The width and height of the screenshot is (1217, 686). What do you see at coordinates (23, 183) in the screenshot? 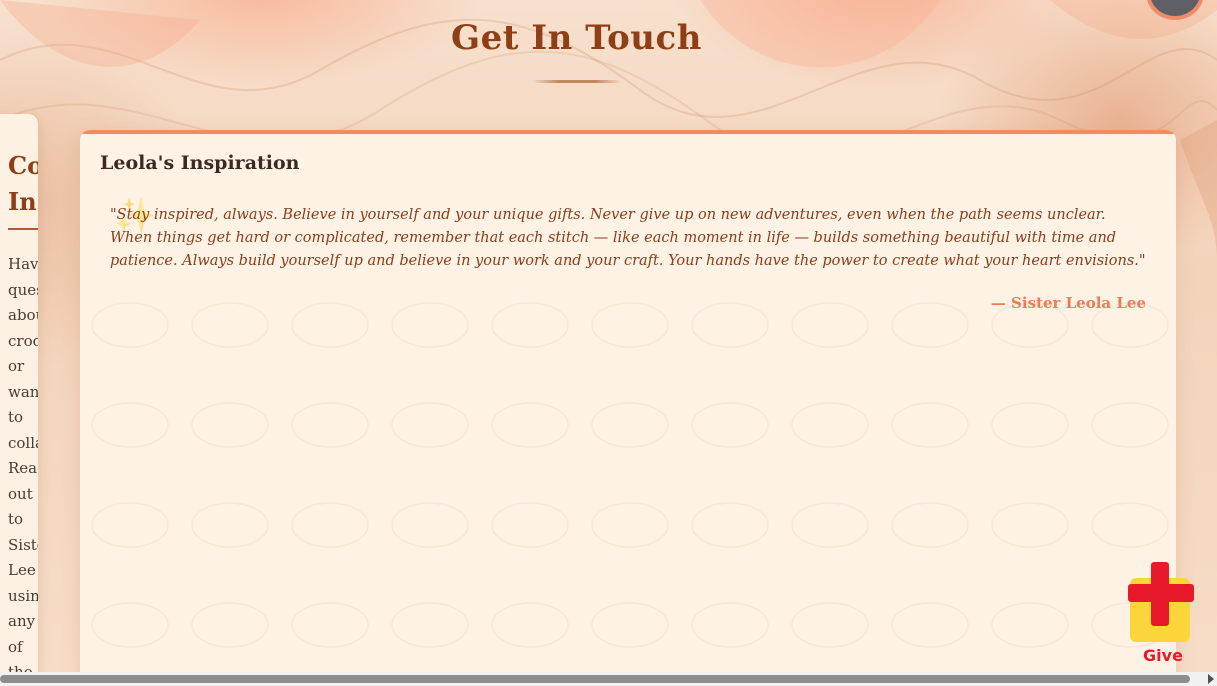
I see `contact-info-title: Co In` at bounding box center [23, 183].